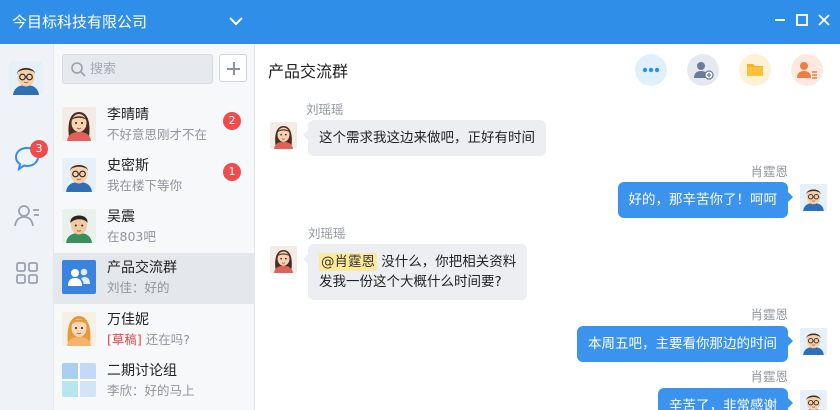  Describe the element at coordinates (79, 277) in the screenshot. I see `group-icon` at that location.